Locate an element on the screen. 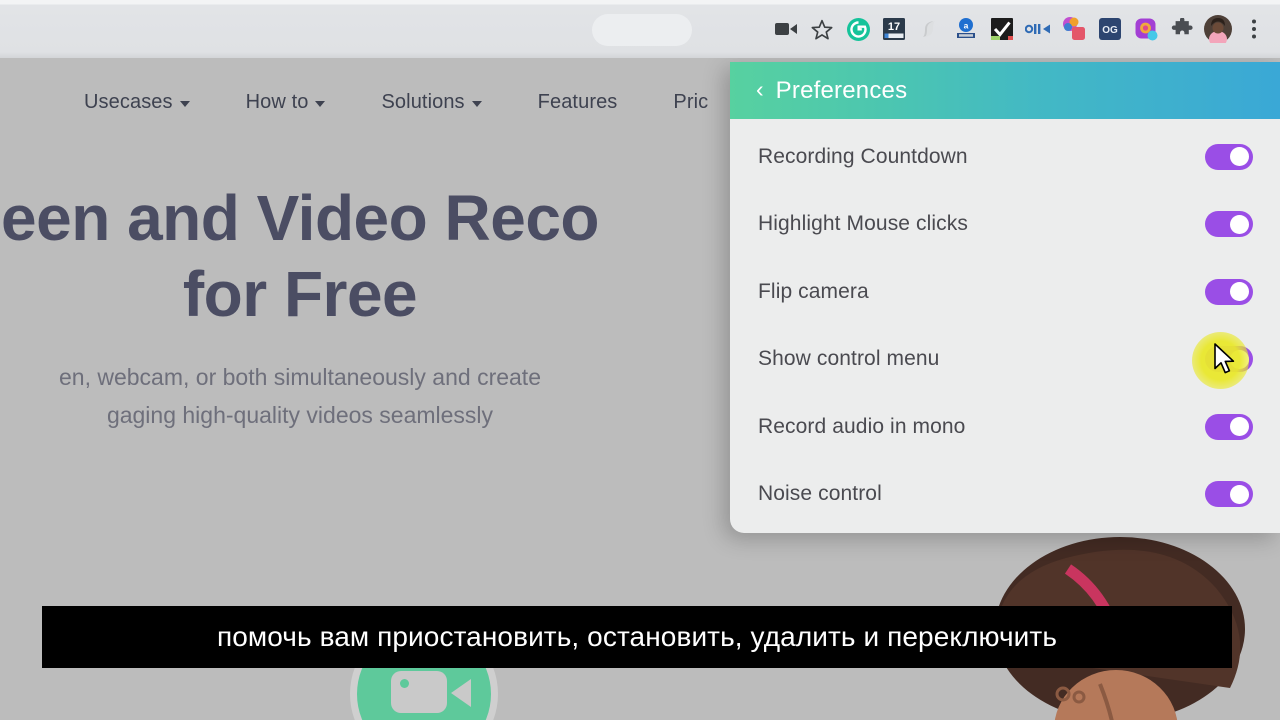 The width and height of the screenshot is (1280, 720). olli-extension-icon is located at coordinates (1038, 29).